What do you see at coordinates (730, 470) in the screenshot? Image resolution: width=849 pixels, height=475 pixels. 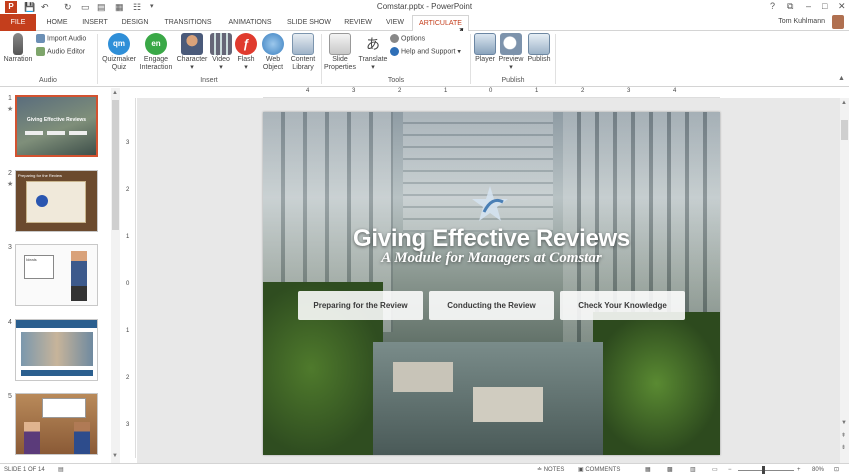 I see `zoom-out-icon: −` at bounding box center [730, 470].